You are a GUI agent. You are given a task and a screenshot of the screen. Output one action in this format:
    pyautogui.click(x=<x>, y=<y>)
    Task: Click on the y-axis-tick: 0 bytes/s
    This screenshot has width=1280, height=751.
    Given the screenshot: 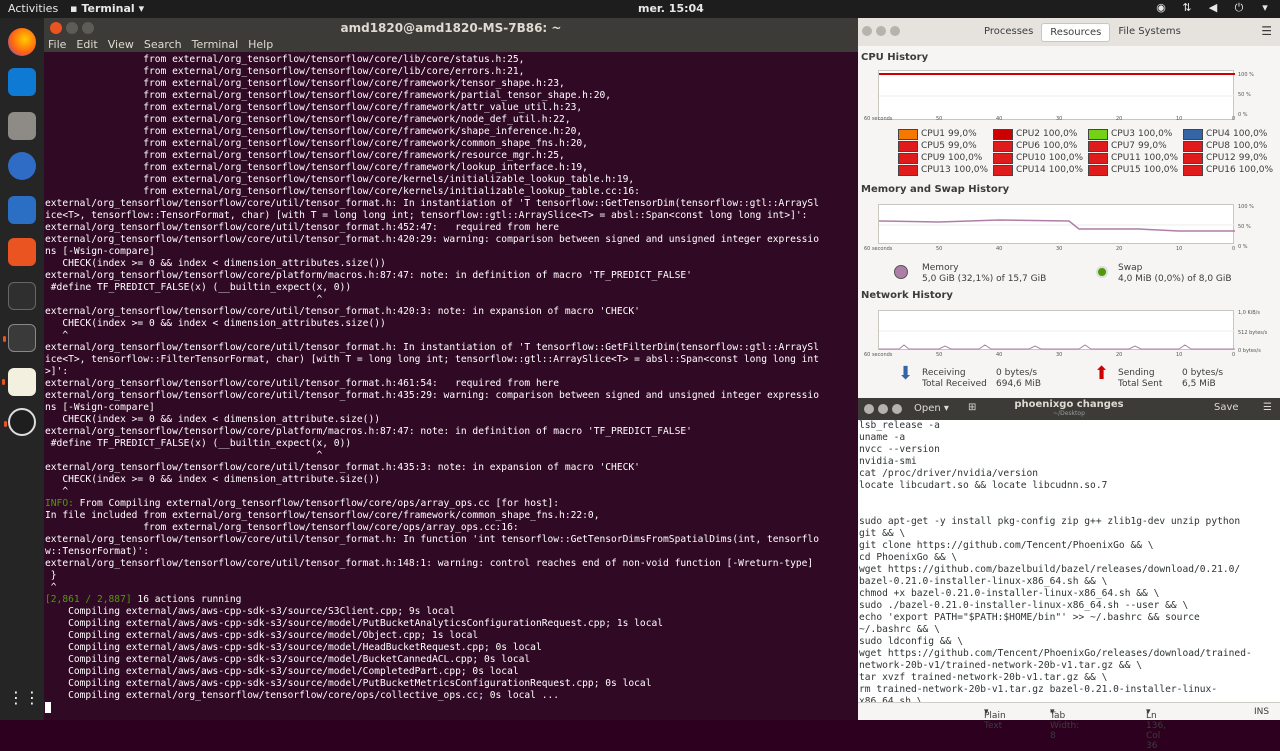 What is the action you would take?
    pyautogui.click(x=1249, y=351)
    